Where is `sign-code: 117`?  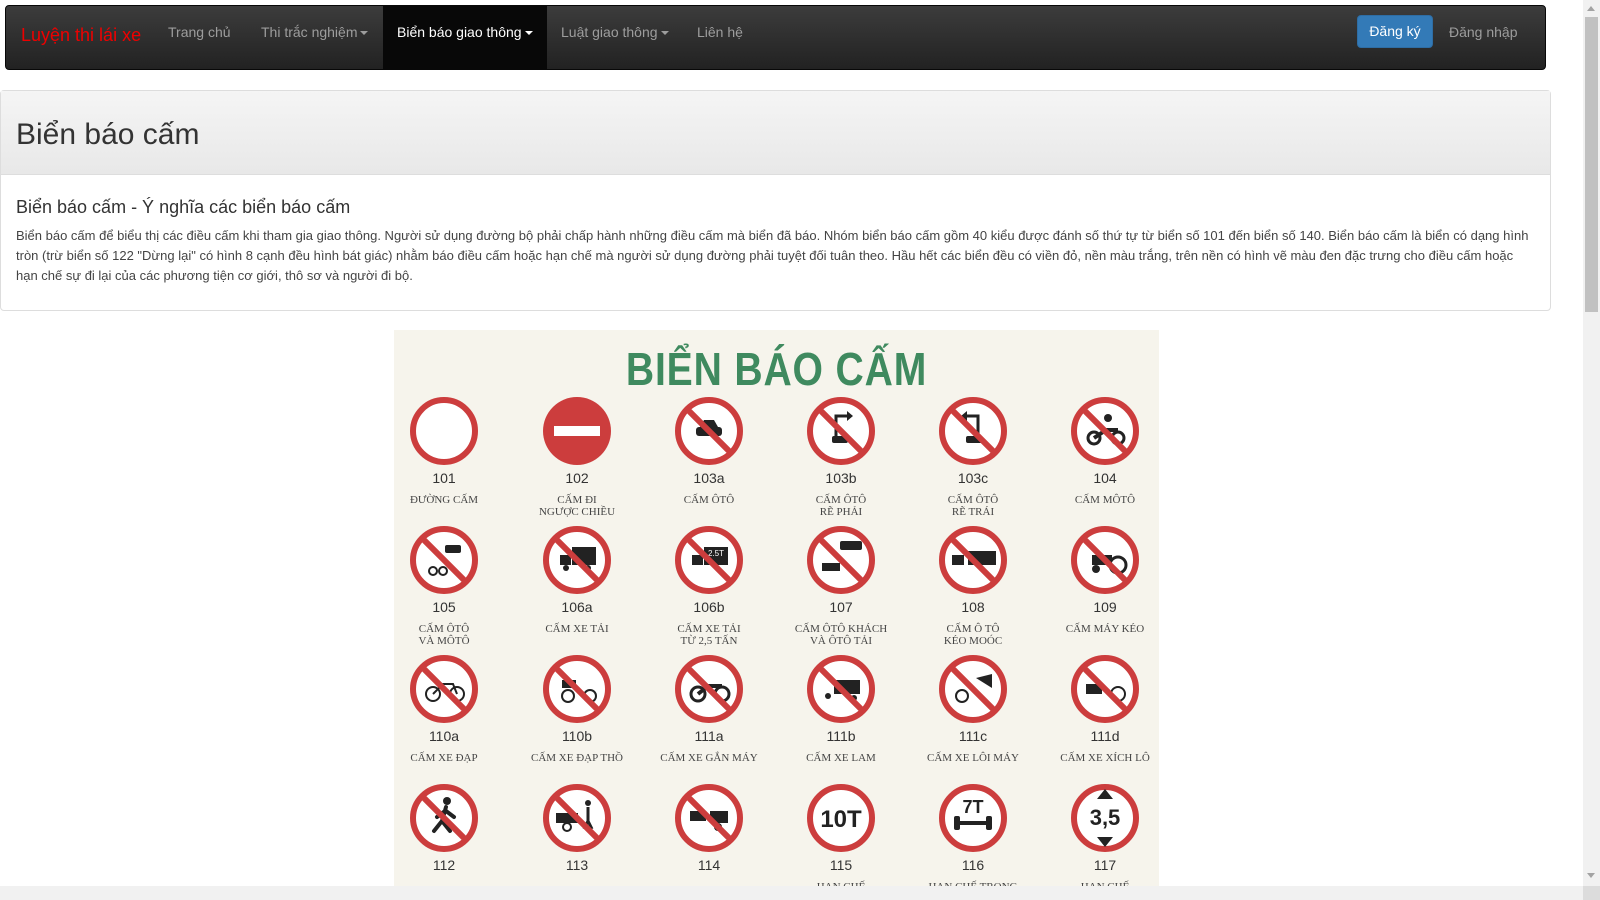 sign-code: 117 is located at coordinates (1105, 865).